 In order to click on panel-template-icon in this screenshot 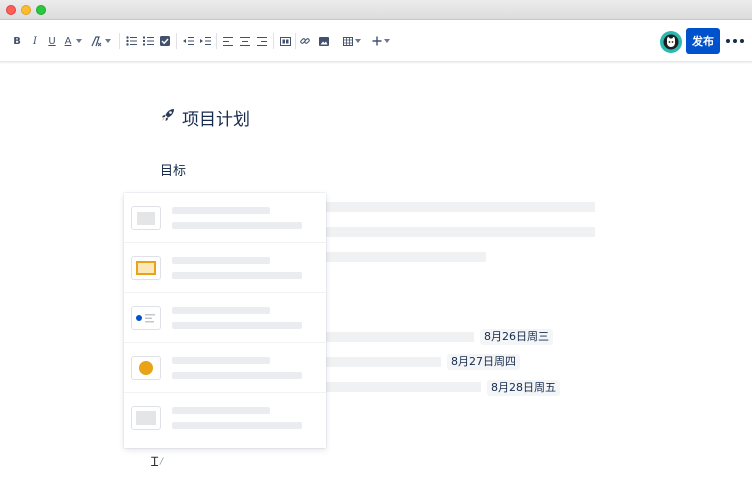, I will do `click(146, 268)`.